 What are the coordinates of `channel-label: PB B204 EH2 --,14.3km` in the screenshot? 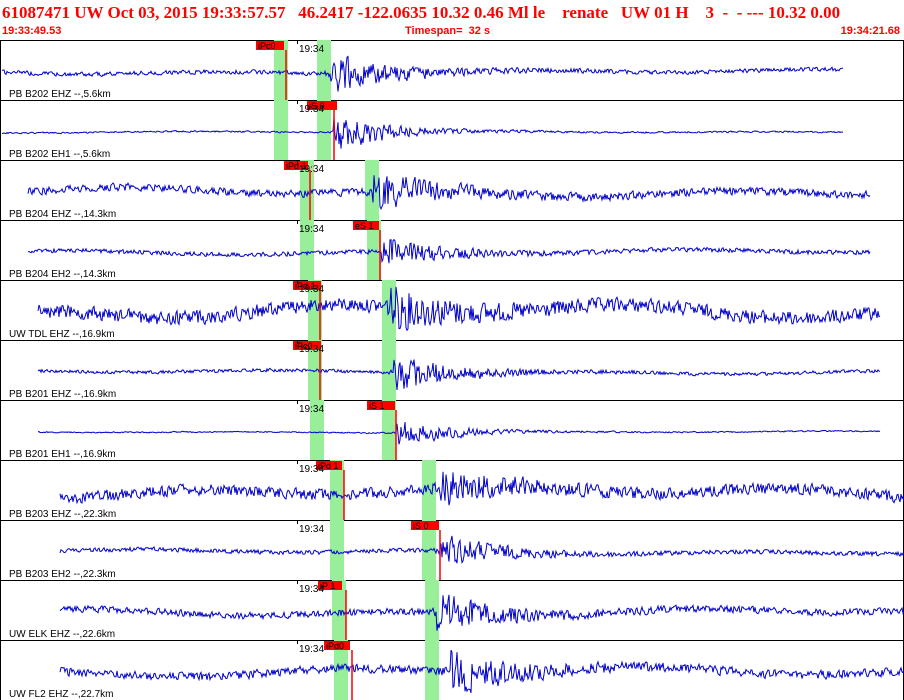 It's located at (62, 274).